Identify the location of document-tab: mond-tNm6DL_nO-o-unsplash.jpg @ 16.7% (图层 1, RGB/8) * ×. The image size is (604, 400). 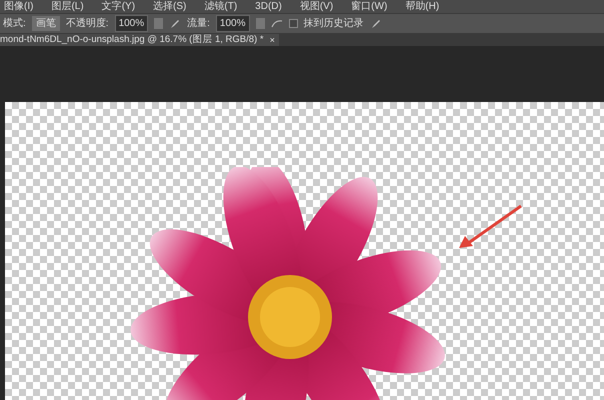
(139, 40).